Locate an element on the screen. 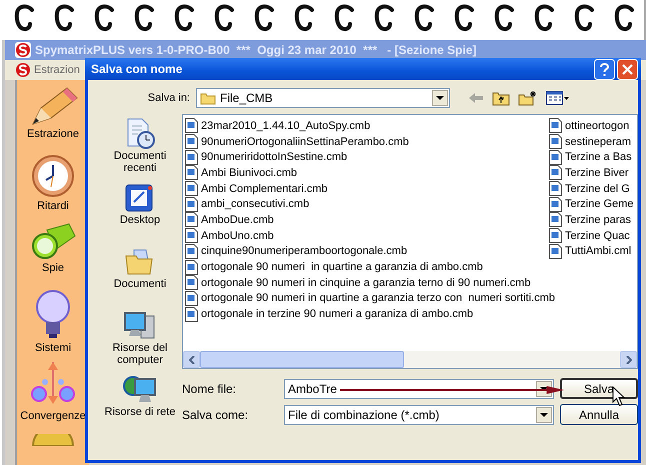 Image resolution: width=646 pixels, height=465 pixels. file-name: ortogonale 90 numeri in quartine a garanzia di ambo.cmb is located at coordinates (342, 267).